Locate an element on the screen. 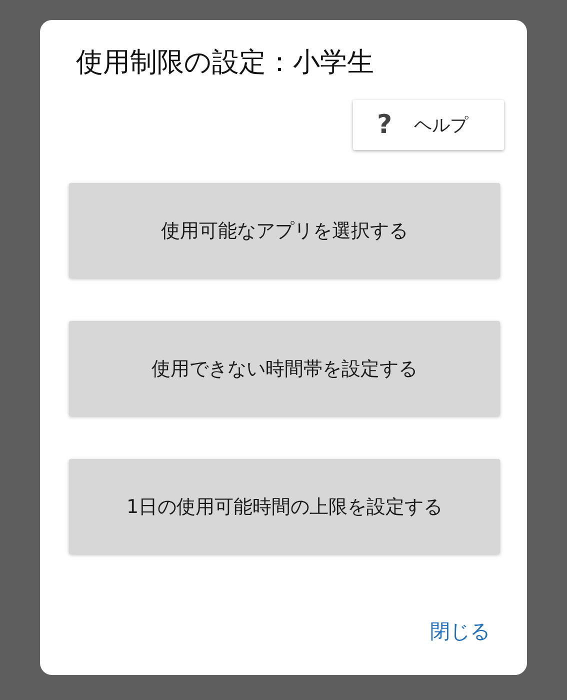 The width and height of the screenshot is (567, 700). option-button: 1日の使用可能時間の上限を設定する is located at coordinates (284, 506).